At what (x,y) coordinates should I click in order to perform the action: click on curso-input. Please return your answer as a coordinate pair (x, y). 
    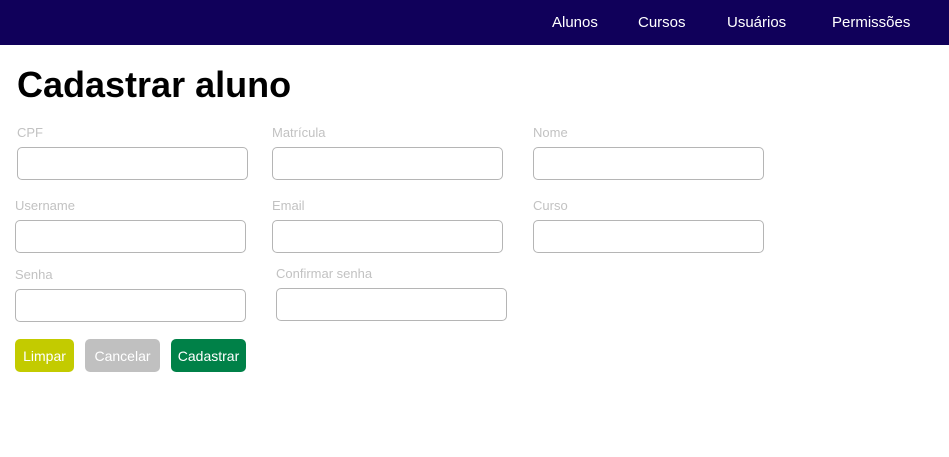
    Looking at the image, I should click on (648, 236).